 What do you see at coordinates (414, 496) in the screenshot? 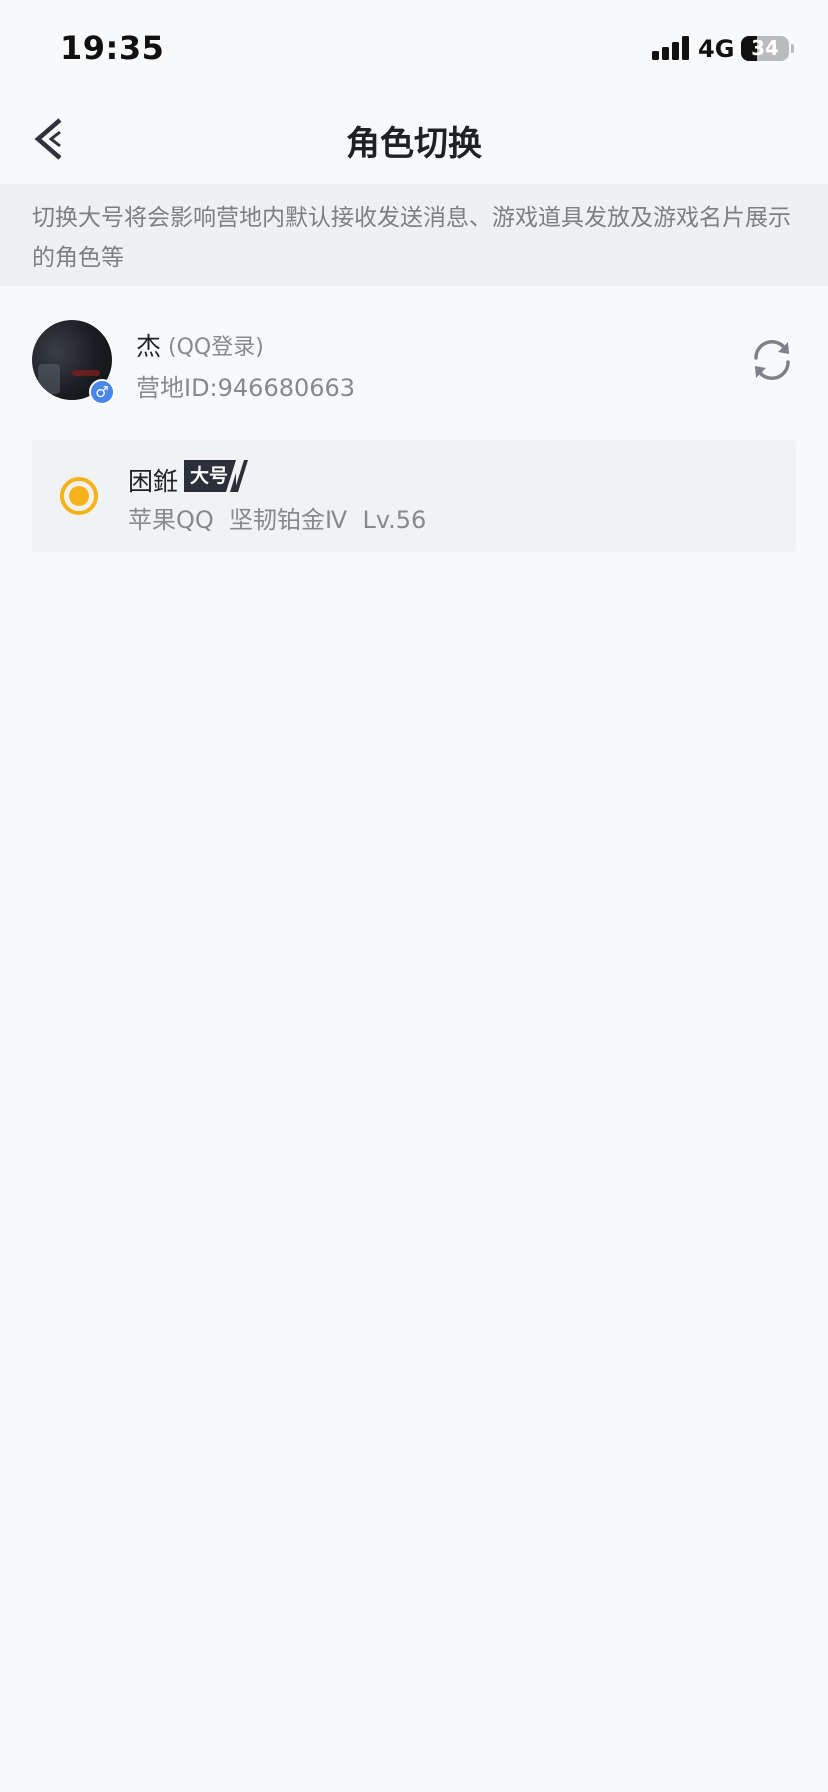
I see `role-card: 困銋 大号 苹果QQ 坚韧铂金Ⅳ Lv.56` at bounding box center [414, 496].